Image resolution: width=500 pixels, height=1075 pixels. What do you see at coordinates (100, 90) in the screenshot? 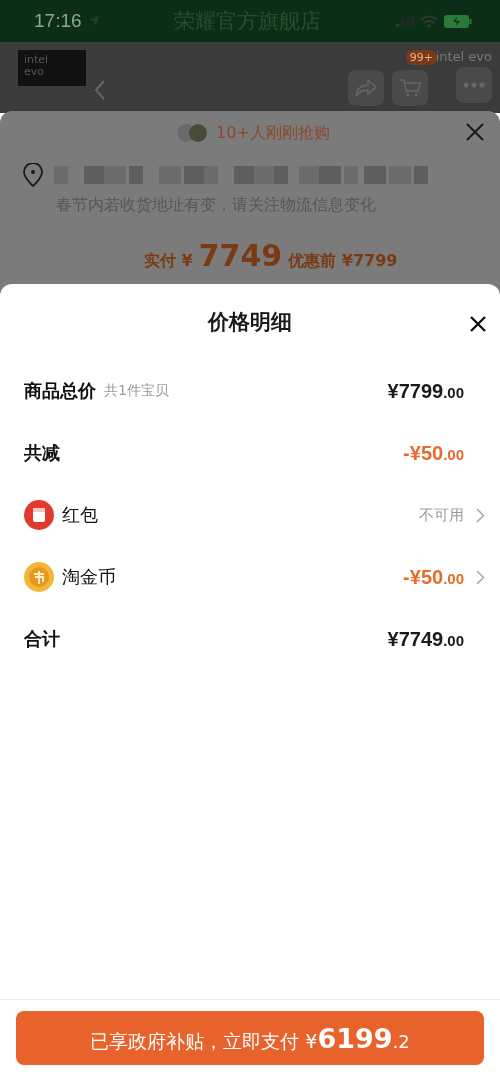
I see `back-icon` at bounding box center [100, 90].